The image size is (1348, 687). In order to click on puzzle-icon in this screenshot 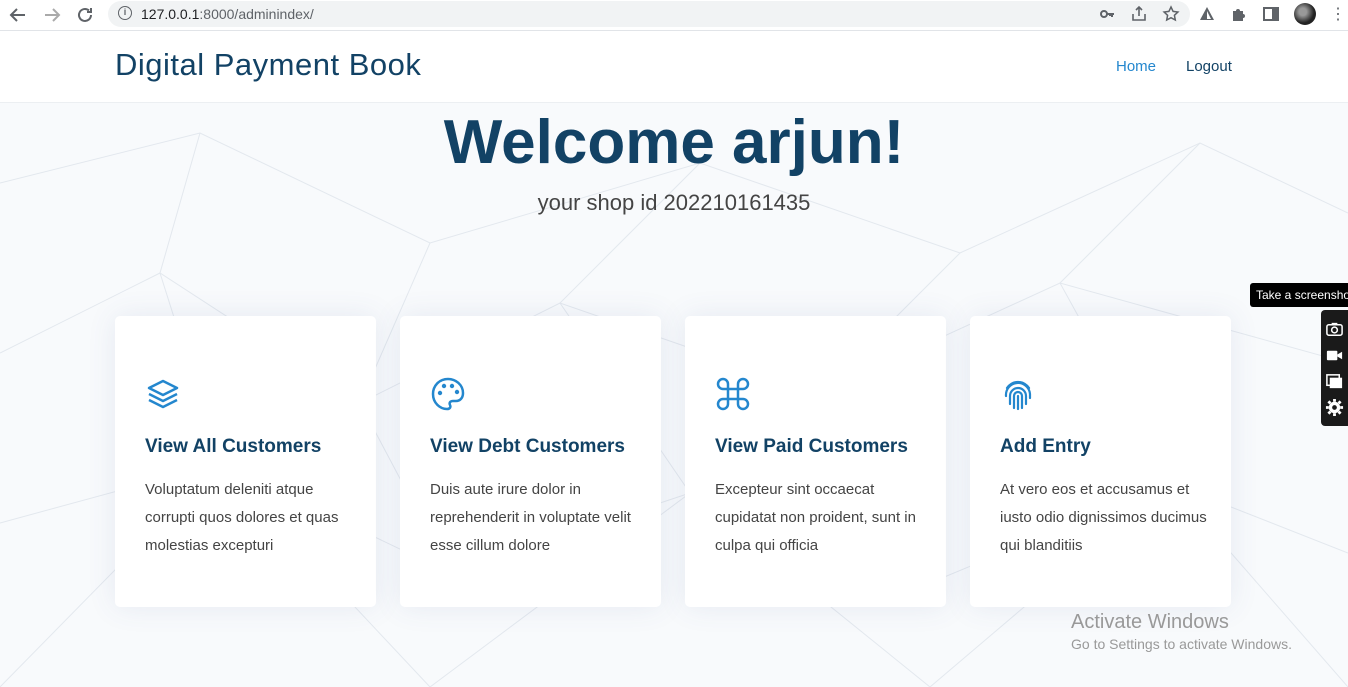, I will do `click(1239, 14)`.